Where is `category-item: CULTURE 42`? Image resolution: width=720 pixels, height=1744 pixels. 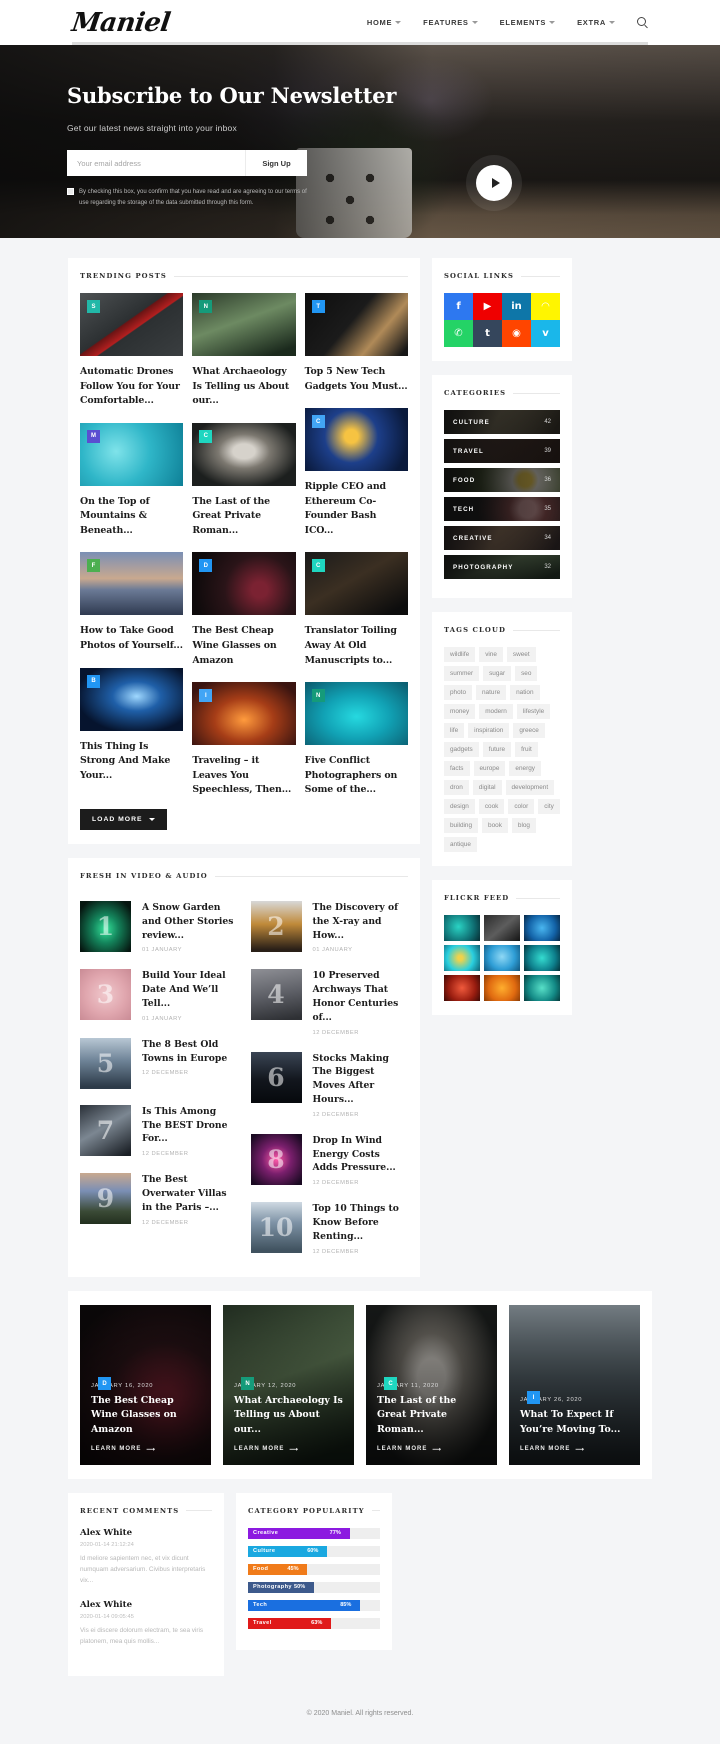 category-item: CULTURE 42 is located at coordinates (502, 422).